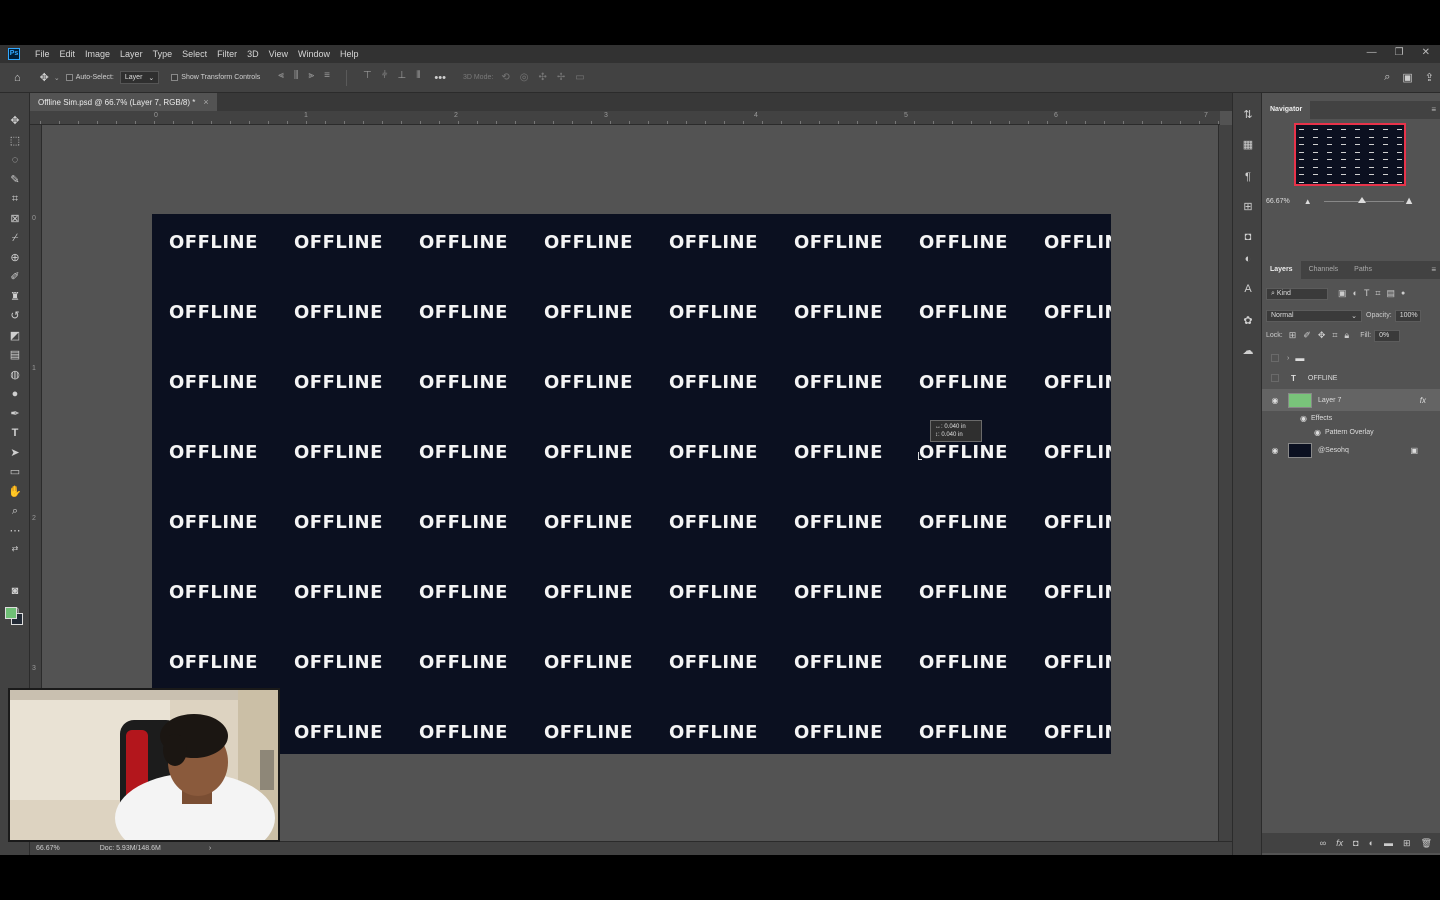 The width and height of the screenshot is (1440, 900). What do you see at coordinates (1248, 351) in the screenshot?
I see `libraries-panel-icon: ☁` at bounding box center [1248, 351].